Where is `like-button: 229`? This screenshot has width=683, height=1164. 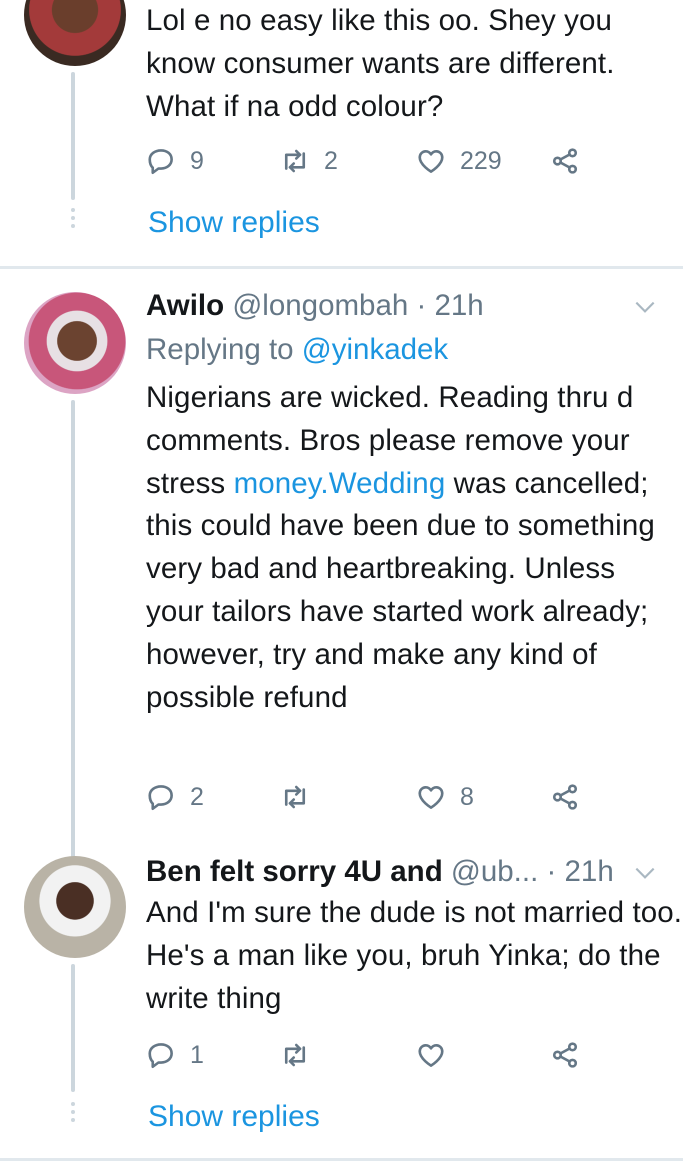
like-button: 229 is located at coordinates (459, 161).